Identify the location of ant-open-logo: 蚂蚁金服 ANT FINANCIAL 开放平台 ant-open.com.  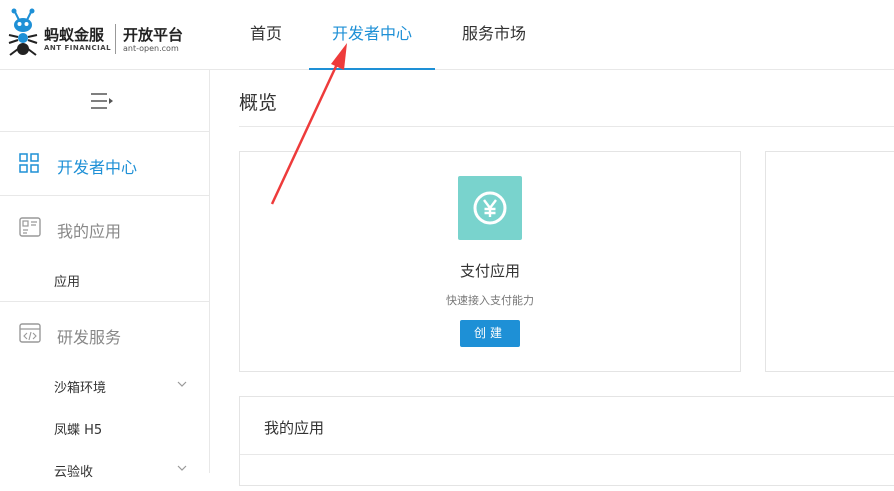
(101, 35).